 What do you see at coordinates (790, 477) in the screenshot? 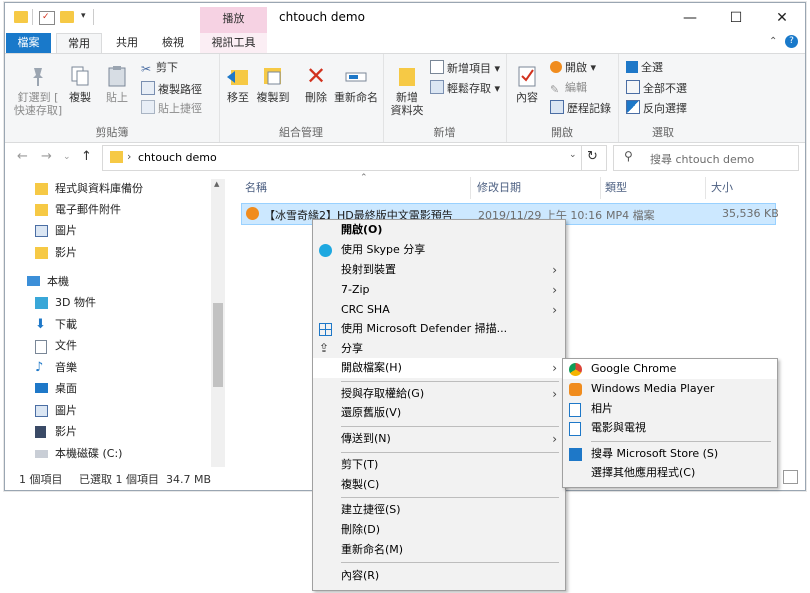
I see `large-icons-view-icon` at bounding box center [790, 477].